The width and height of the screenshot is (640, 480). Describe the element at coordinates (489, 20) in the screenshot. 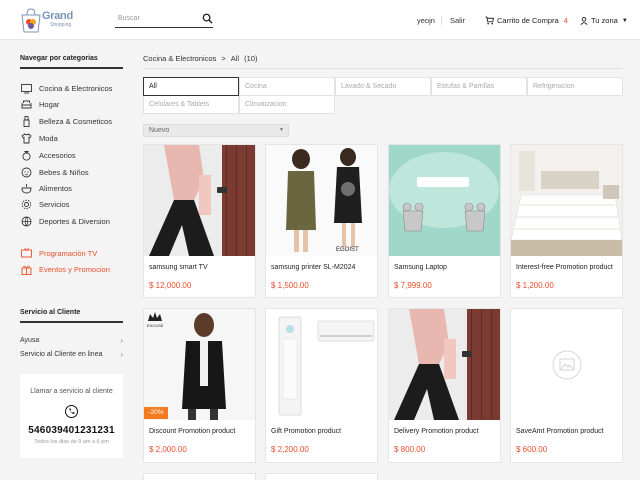

I see `cart-icon` at that location.